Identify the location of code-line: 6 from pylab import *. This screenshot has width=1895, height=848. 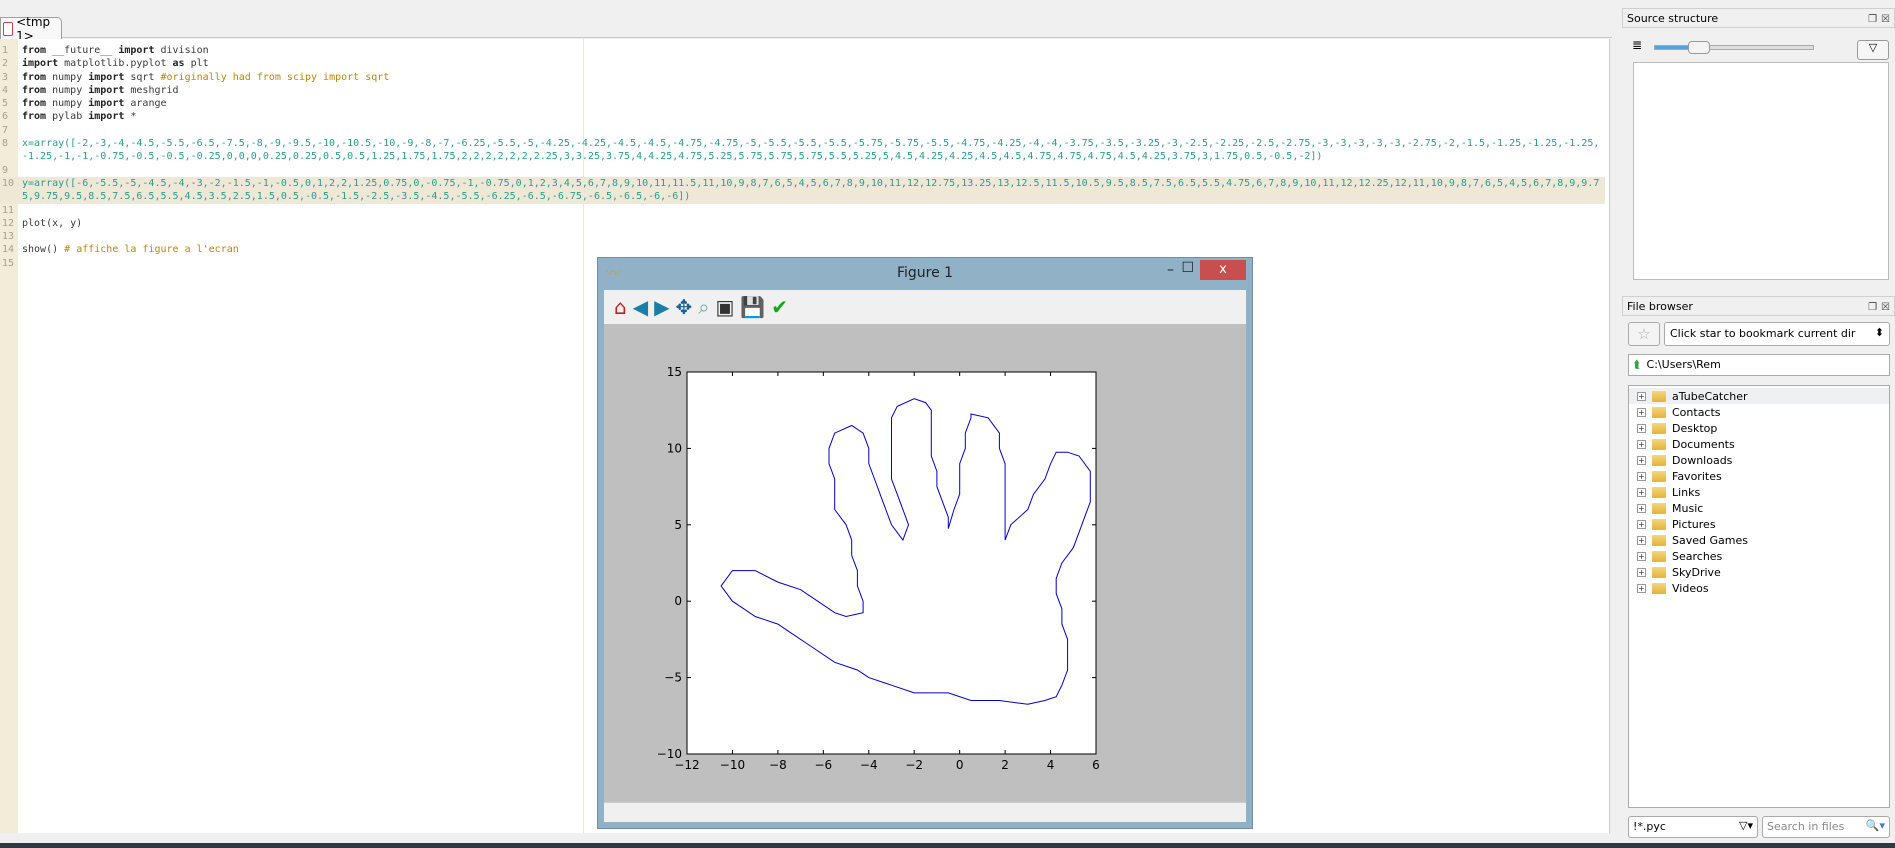
(802, 116).